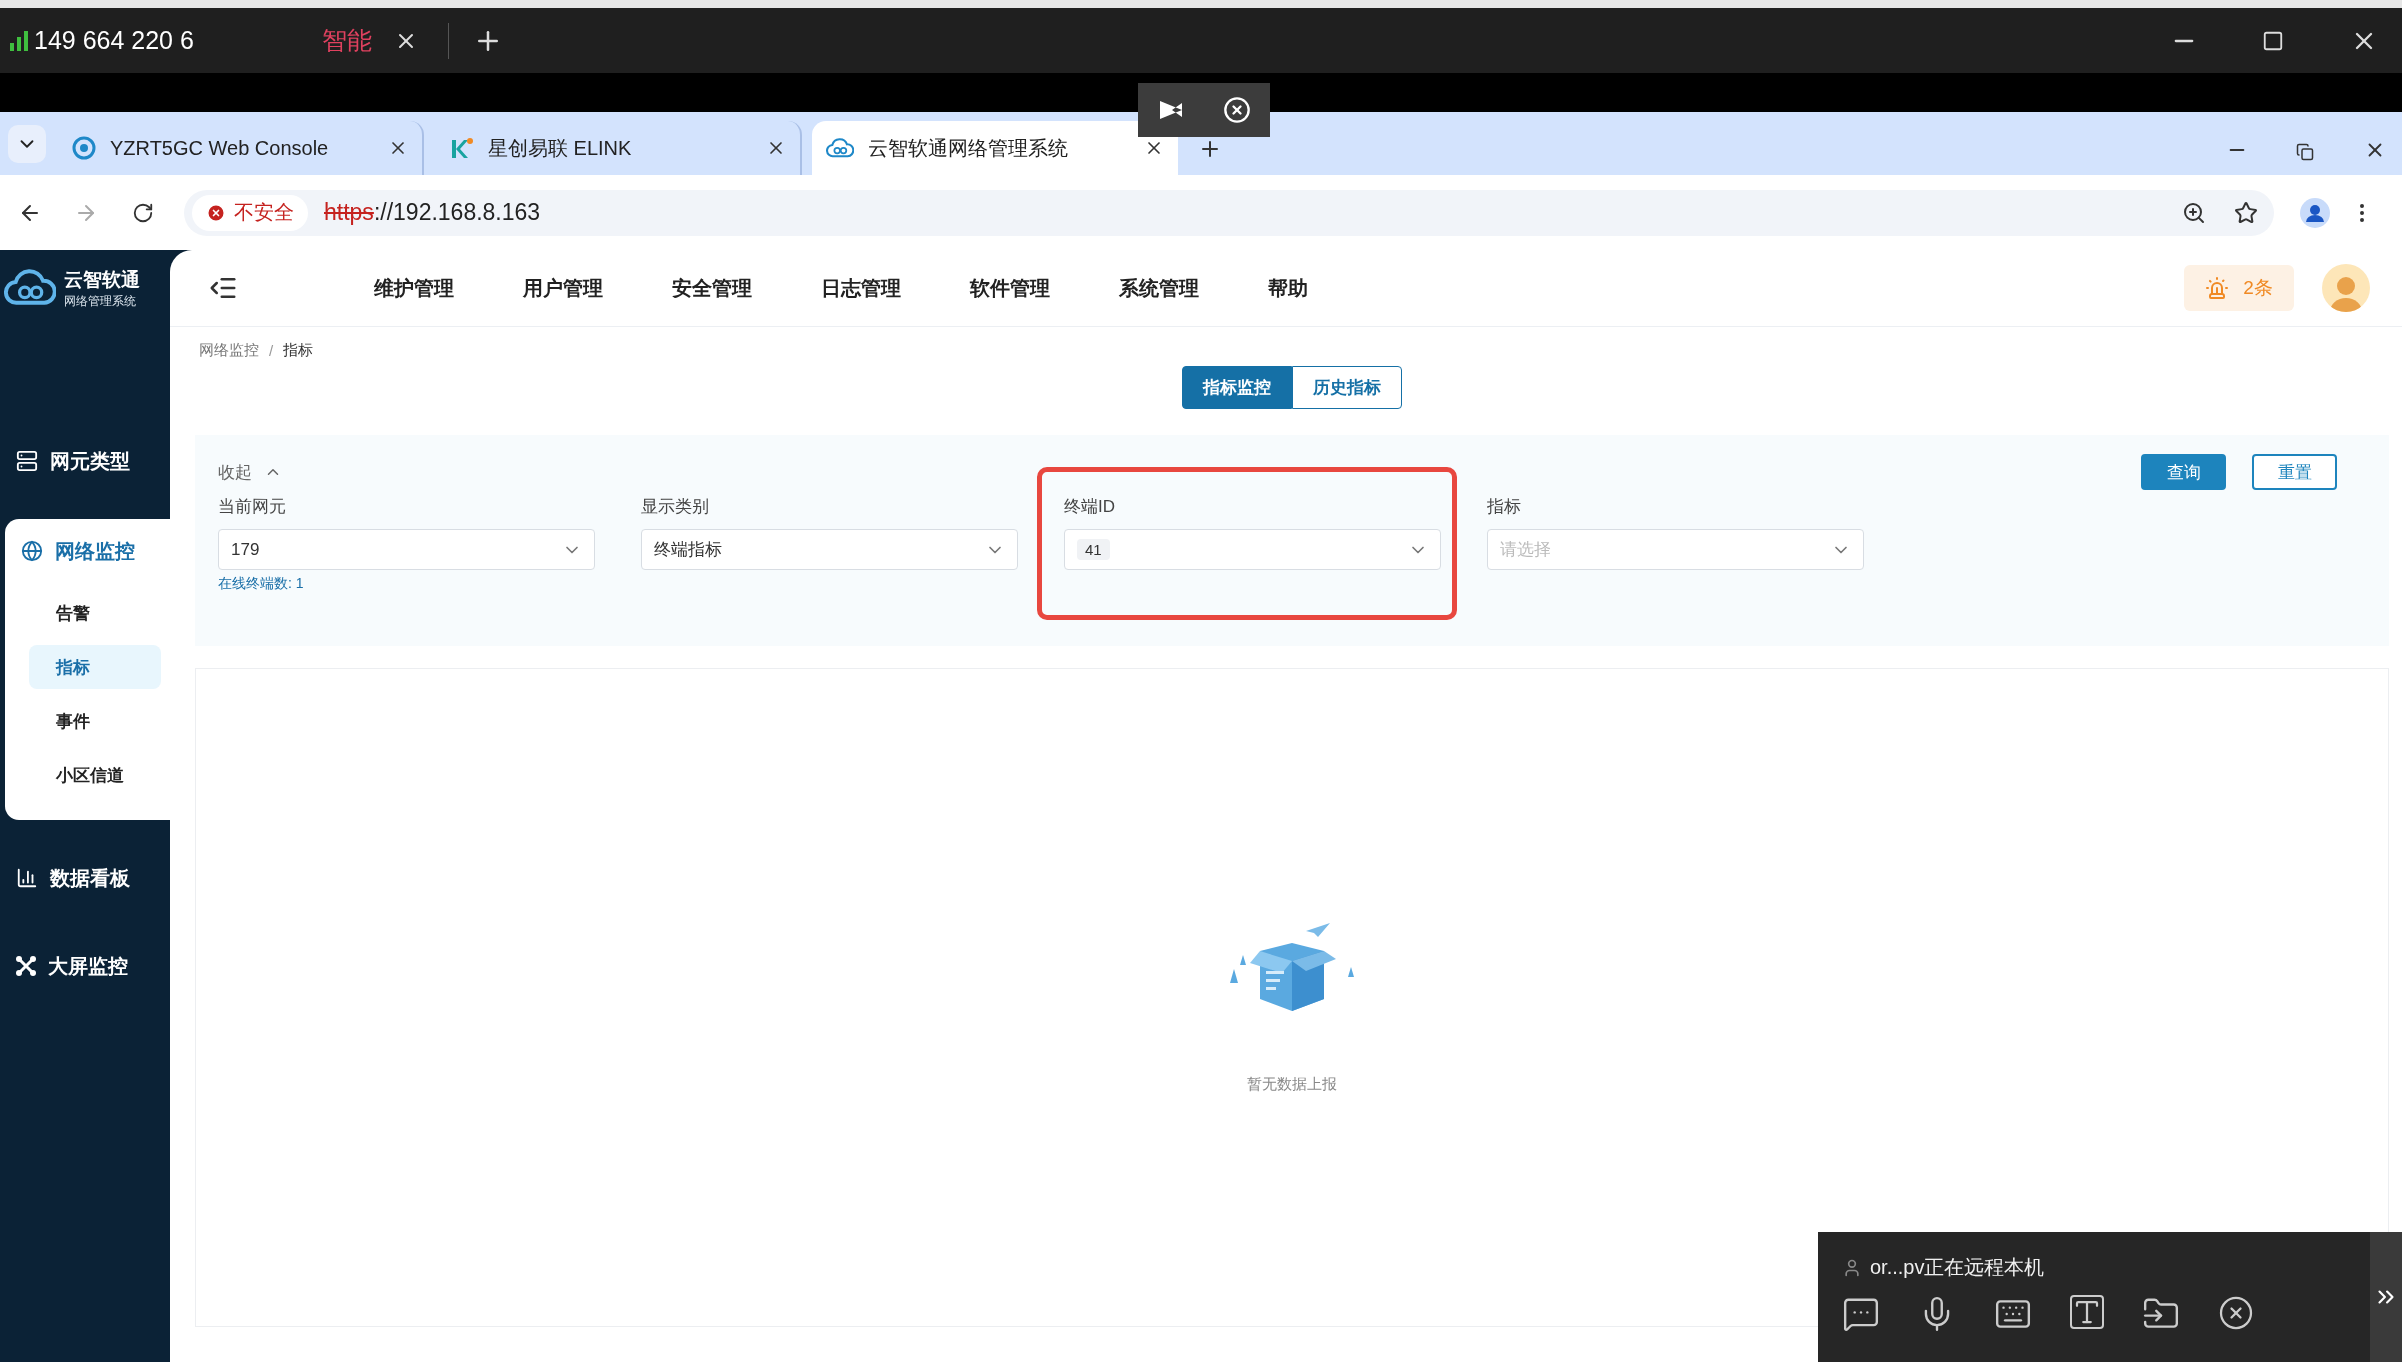  Describe the element at coordinates (1292, 1084) in the screenshot. I see `empty-message: 暂无数据上报` at that location.